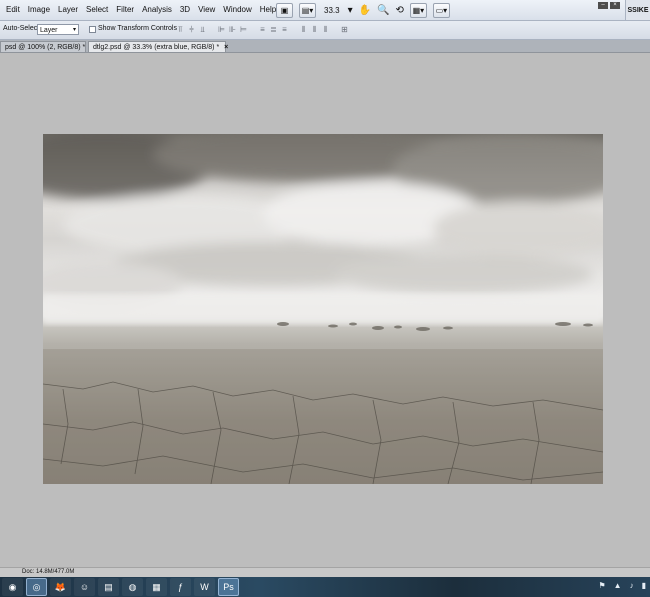  What do you see at coordinates (157, 10) in the screenshot?
I see `menu-analysis: Analysis` at bounding box center [157, 10].